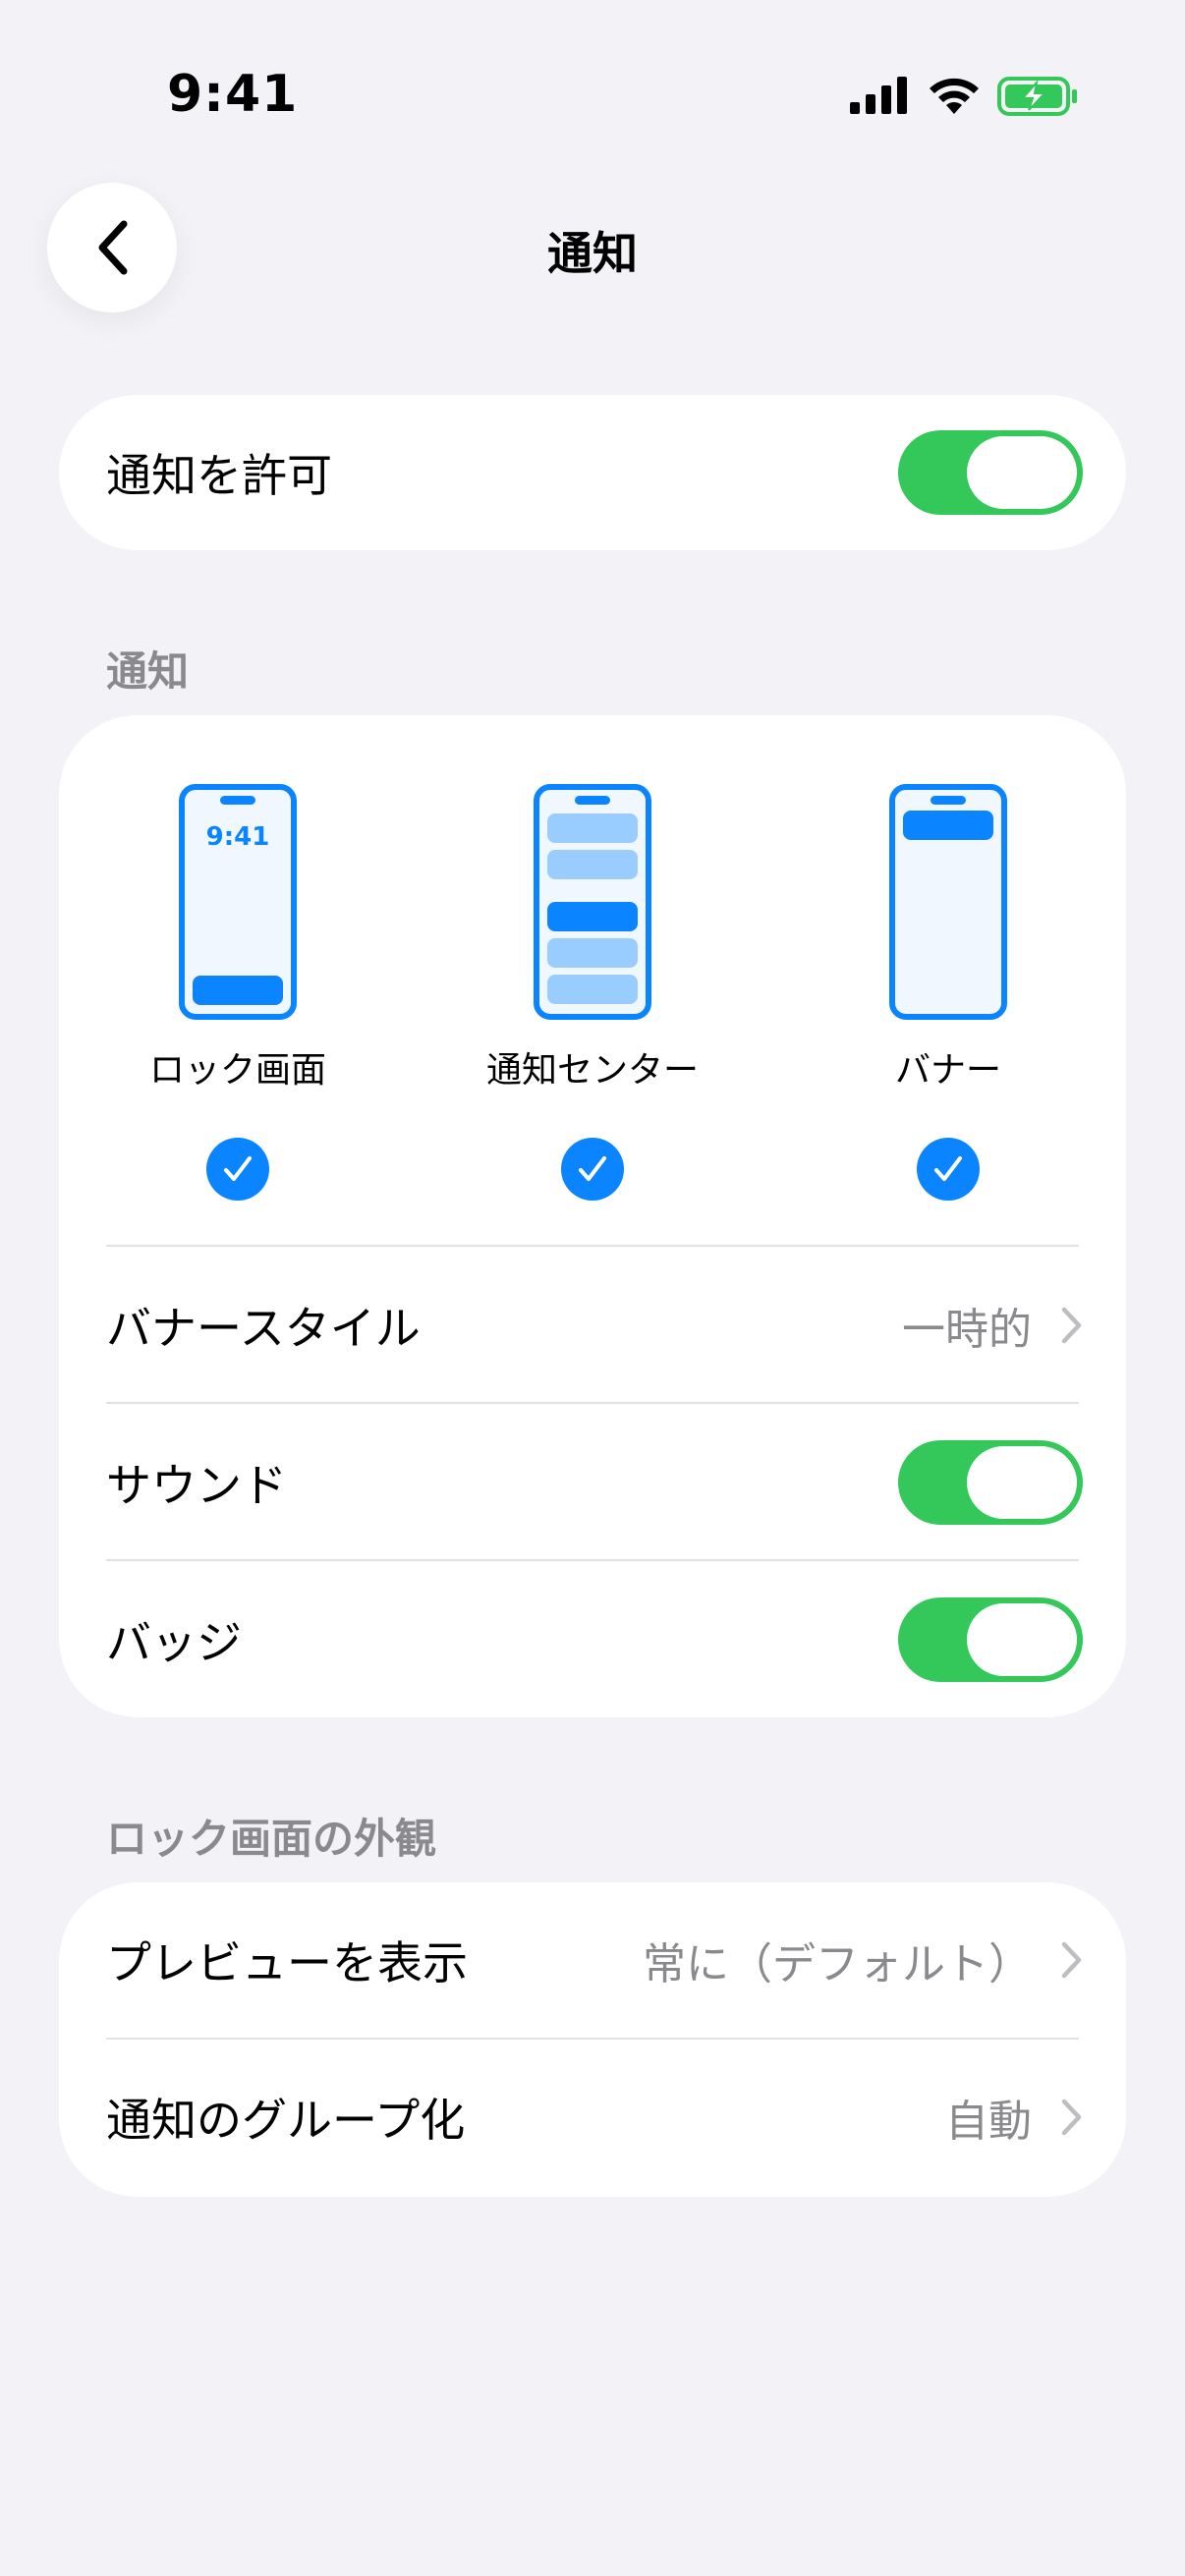 The image size is (1185, 2576). Describe the element at coordinates (263, 1328) in the screenshot. I see `banner-style-label: バナースタイル` at that location.